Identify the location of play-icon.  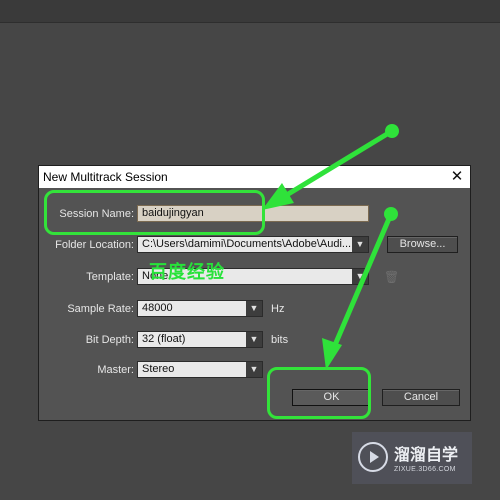
(373, 457).